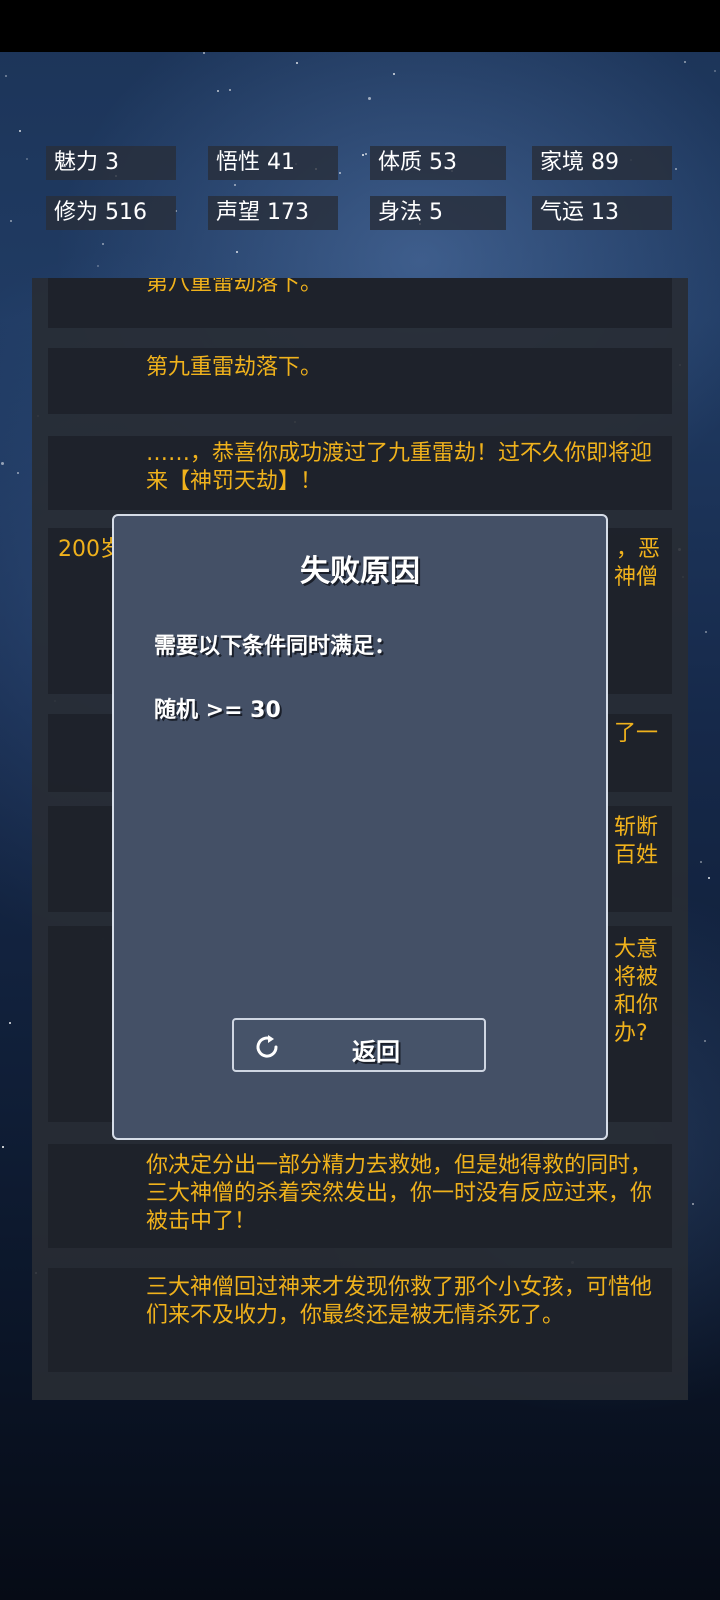  I want to click on stat-family: 家境 89, so click(602, 163).